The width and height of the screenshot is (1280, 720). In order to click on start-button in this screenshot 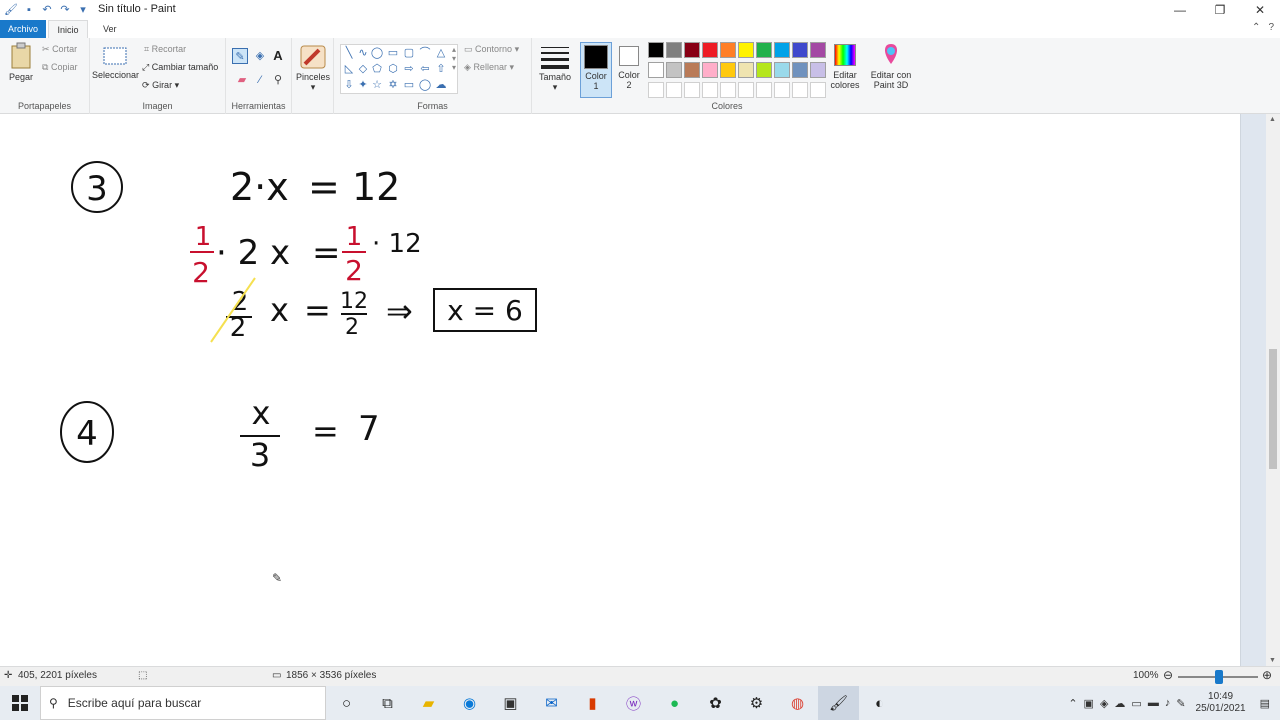, I will do `click(20, 703)`.